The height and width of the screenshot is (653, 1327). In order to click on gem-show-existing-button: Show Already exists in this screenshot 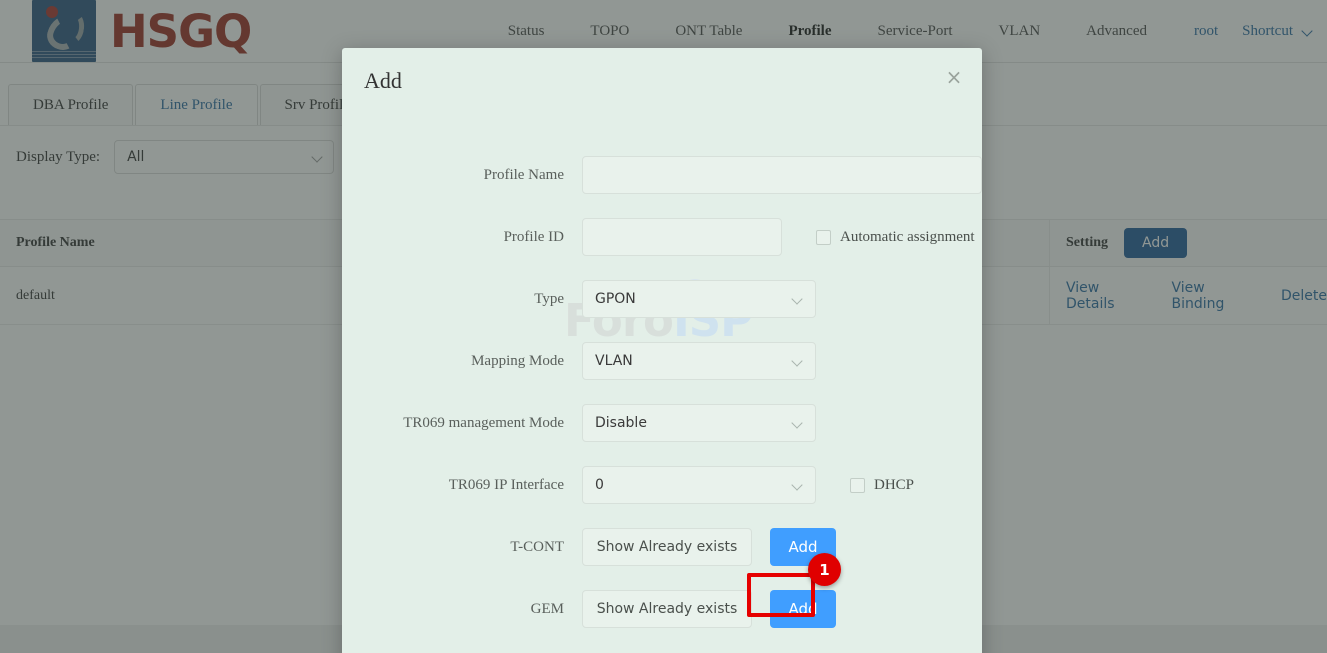, I will do `click(667, 609)`.